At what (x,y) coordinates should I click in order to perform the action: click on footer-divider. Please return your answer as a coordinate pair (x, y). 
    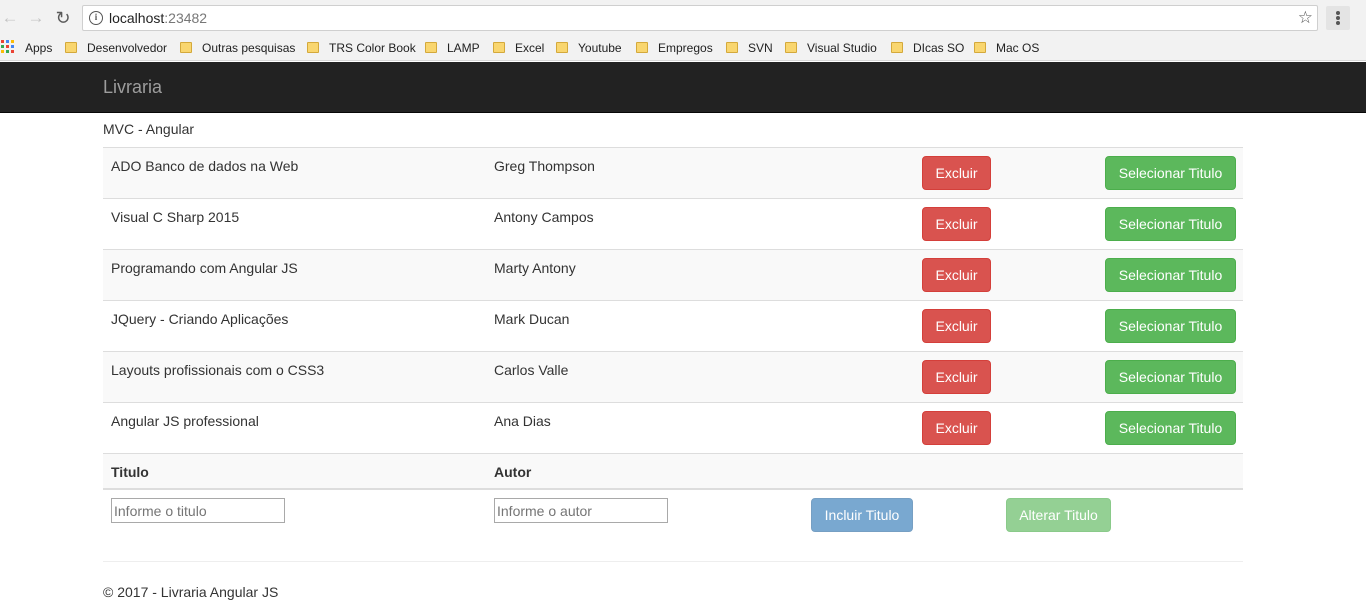
    Looking at the image, I should click on (673, 561).